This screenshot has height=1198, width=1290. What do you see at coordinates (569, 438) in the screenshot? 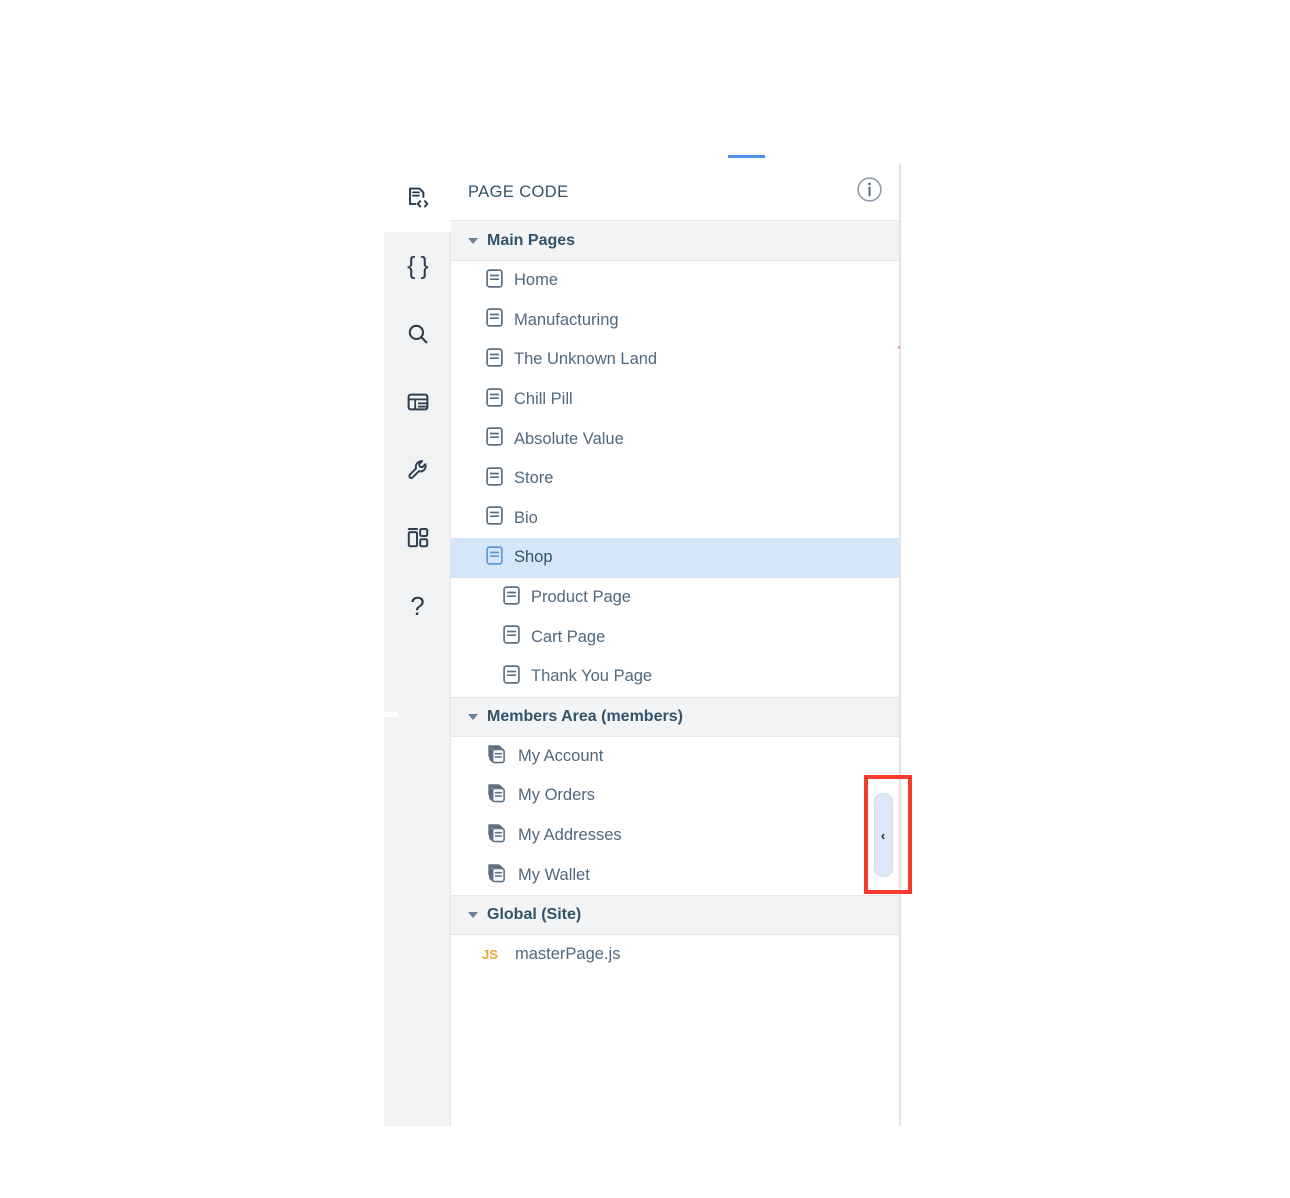
I see `tree-item-label: Absolute Value` at bounding box center [569, 438].